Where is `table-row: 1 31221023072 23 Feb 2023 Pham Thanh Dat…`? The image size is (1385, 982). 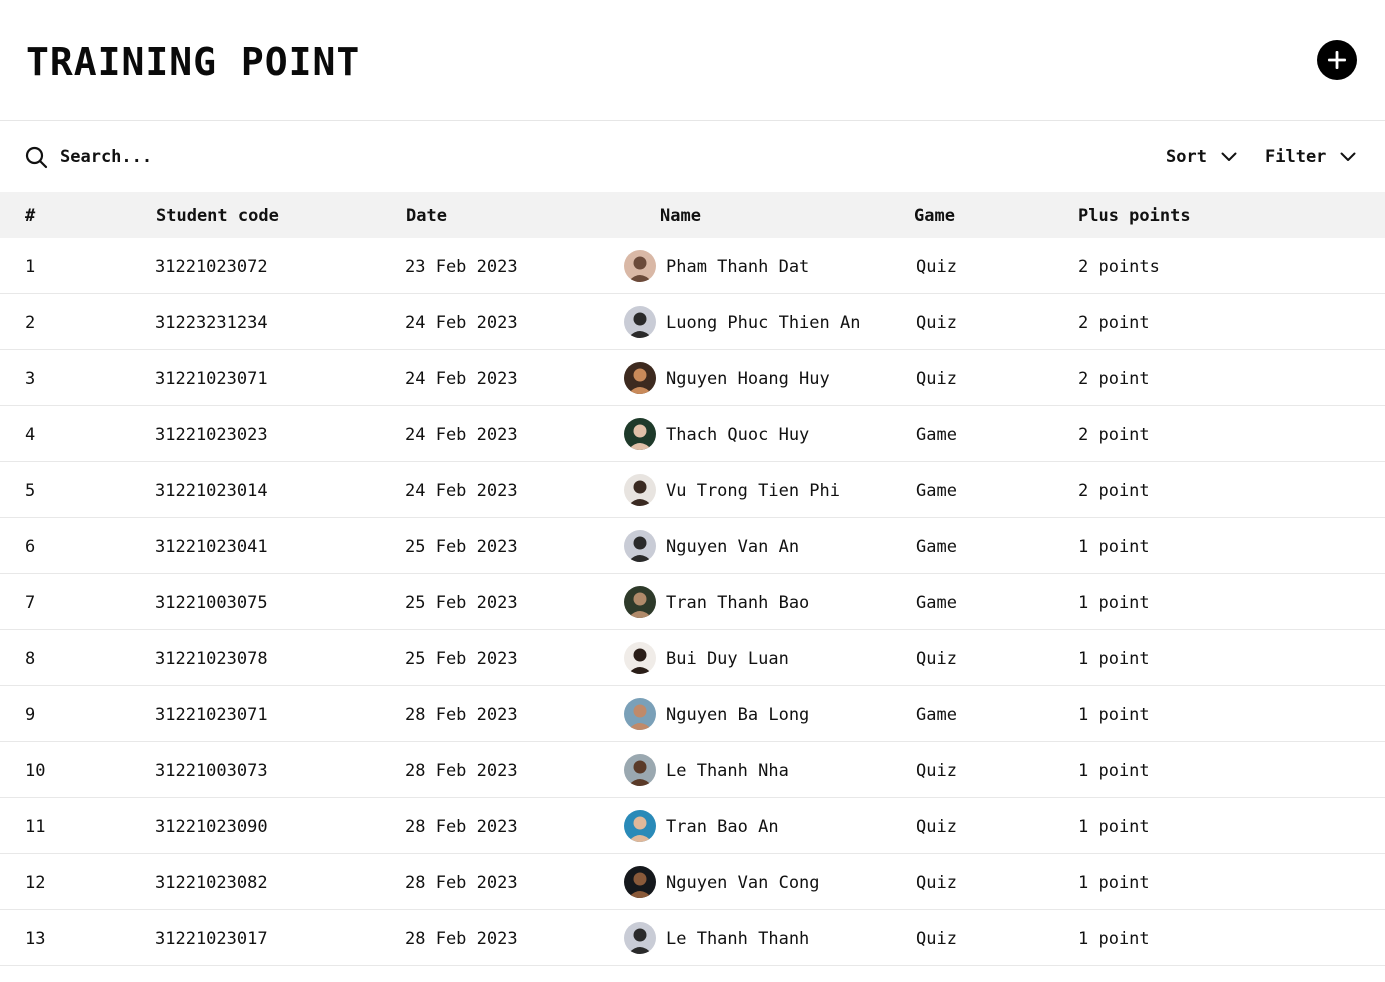 table-row: 1 31221023072 23 Feb 2023 Pham Thanh Dat… is located at coordinates (692, 266).